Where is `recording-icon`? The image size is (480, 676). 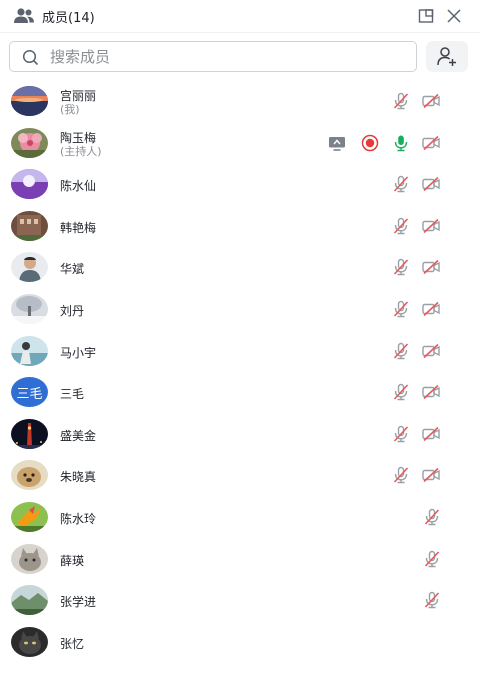 recording-icon is located at coordinates (370, 143).